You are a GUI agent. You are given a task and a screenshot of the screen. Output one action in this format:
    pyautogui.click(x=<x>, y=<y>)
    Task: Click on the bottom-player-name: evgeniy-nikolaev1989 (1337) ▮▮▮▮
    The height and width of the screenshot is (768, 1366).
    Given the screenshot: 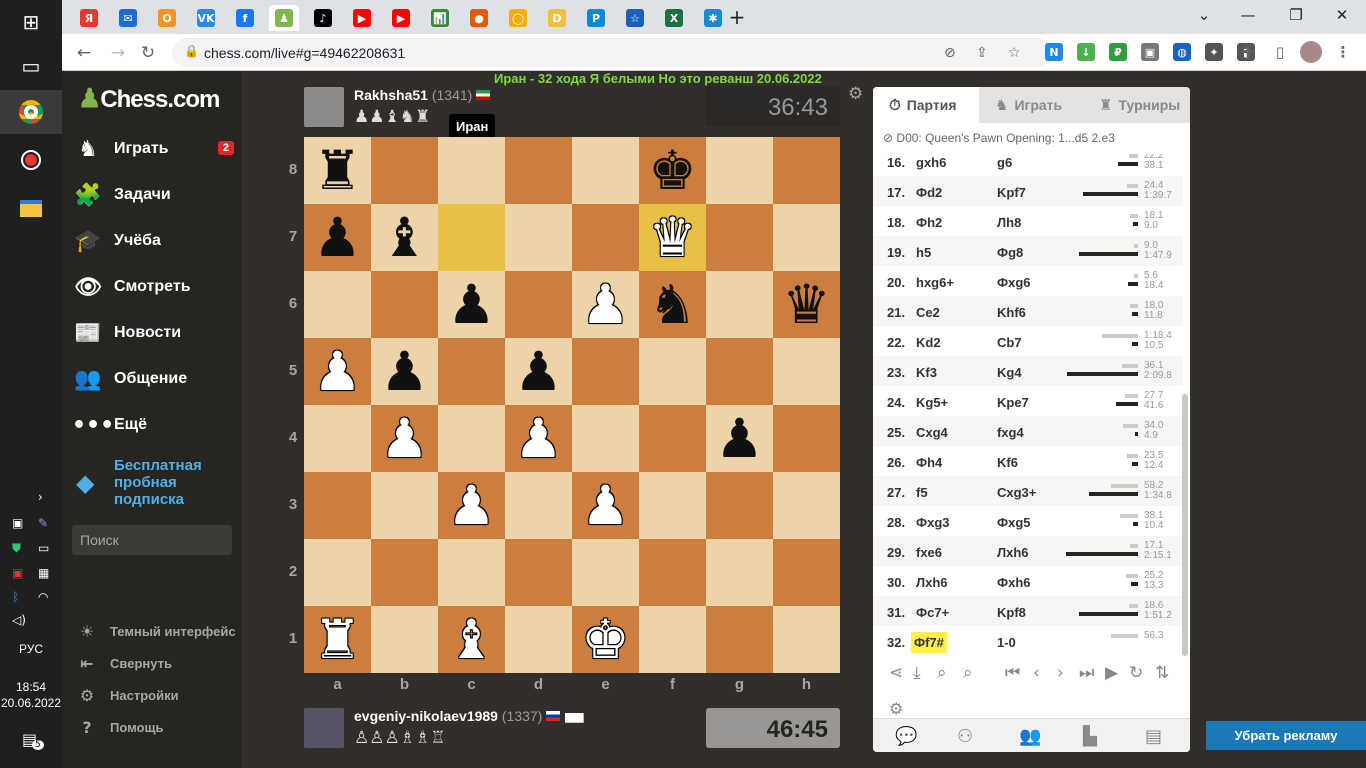 What is the action you would take?
    pyautogui.click(x=469, y=716)
    